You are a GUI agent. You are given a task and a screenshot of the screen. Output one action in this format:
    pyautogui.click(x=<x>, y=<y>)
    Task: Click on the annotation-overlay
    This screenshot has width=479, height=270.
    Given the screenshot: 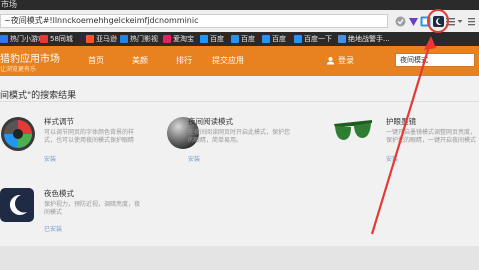 What is the action you would take?
    pyautogui.click(x=409, y=122)
    